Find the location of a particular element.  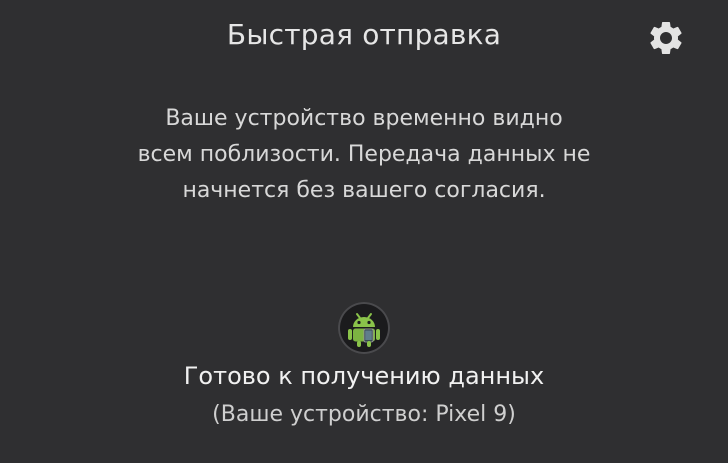

device-avatar is located at coordinates (364, 328).